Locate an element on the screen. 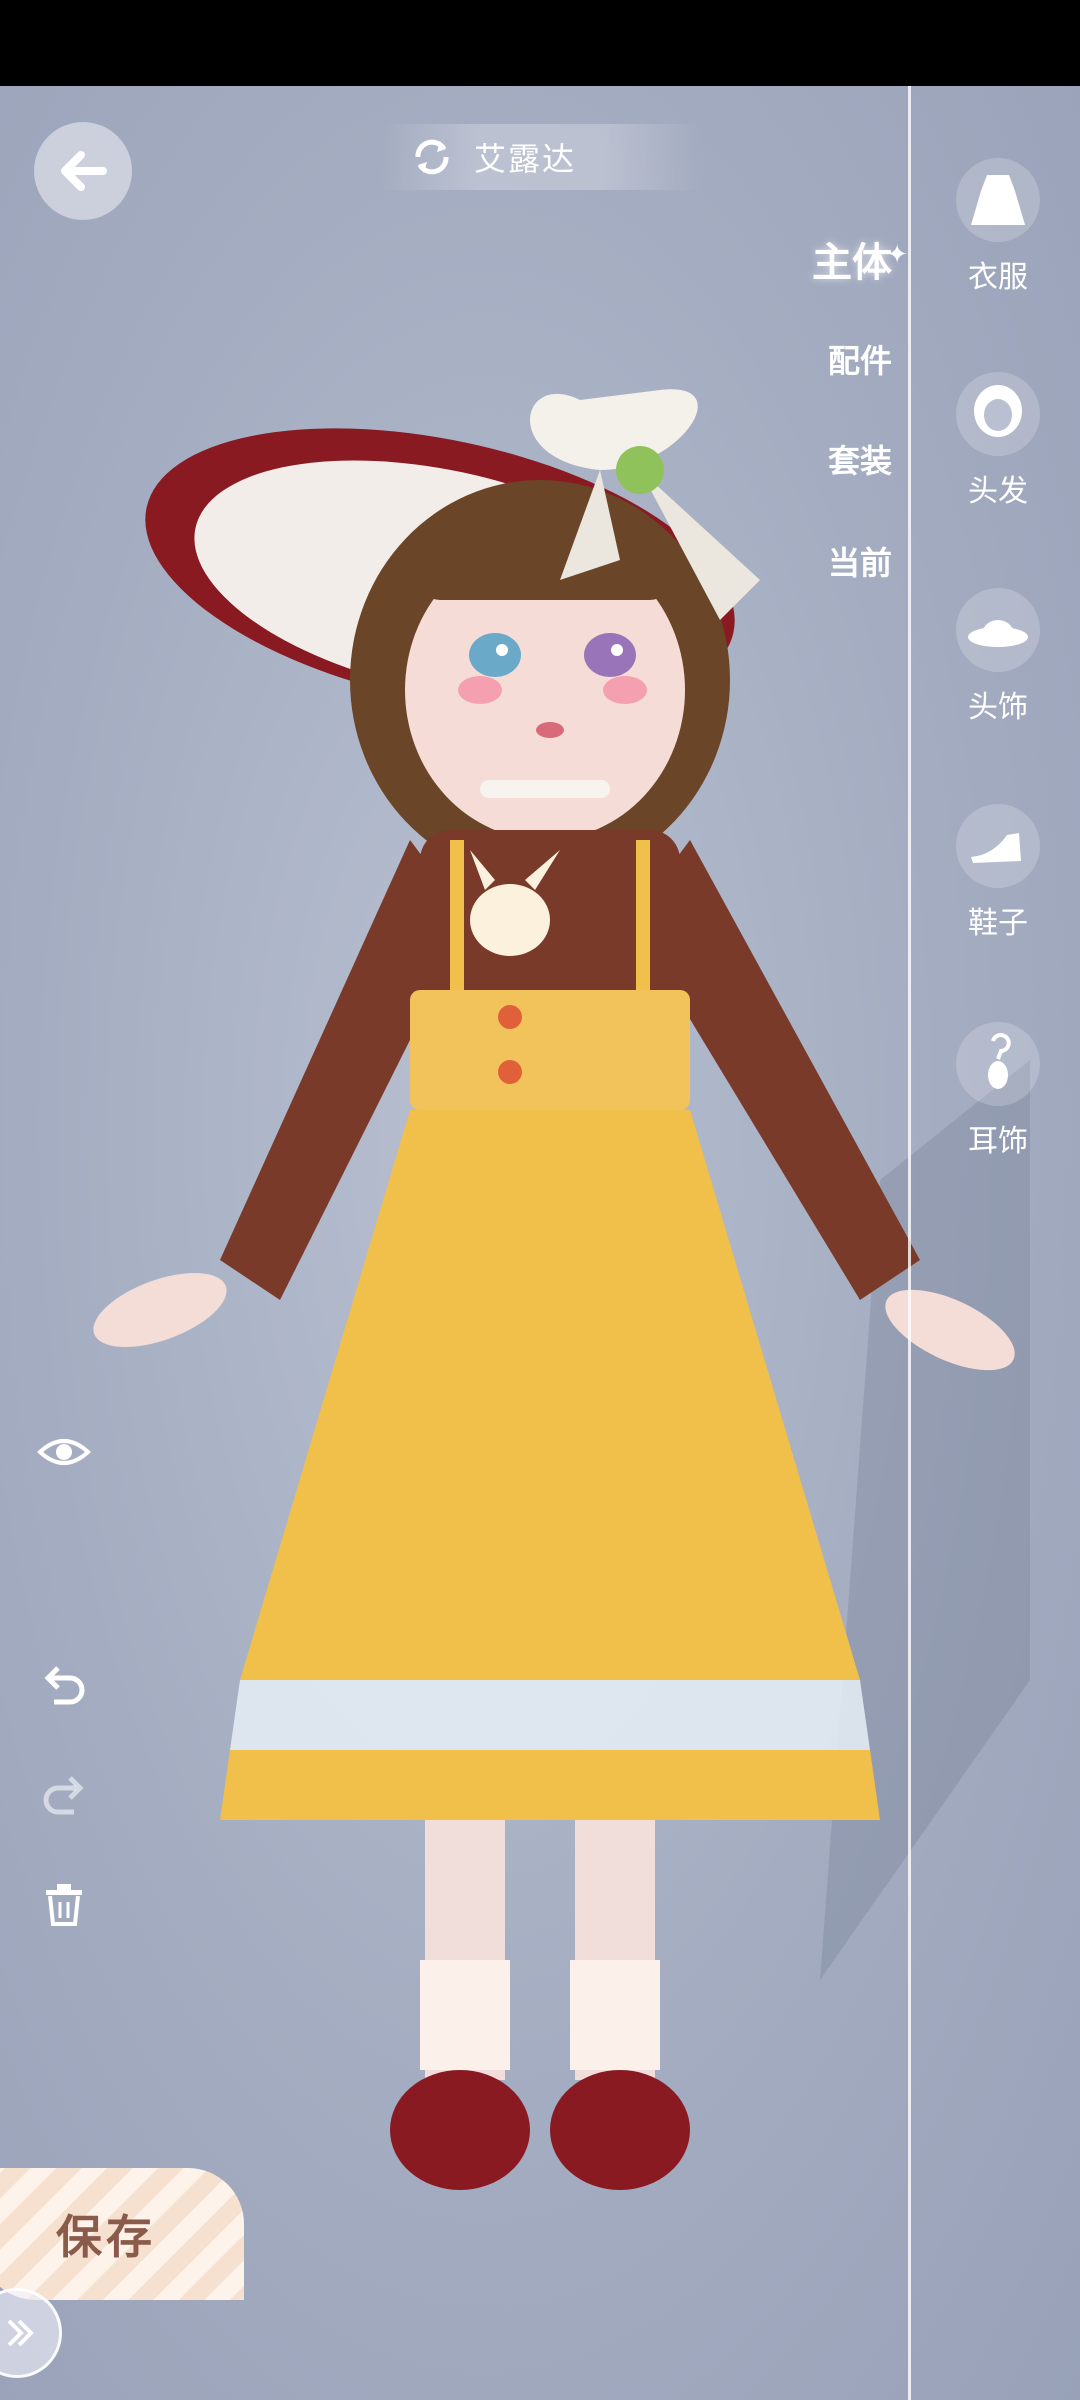 The height and width of the screenshot is (2400, 1080). save-label: 保存 is located at coordinates (106, 2237).